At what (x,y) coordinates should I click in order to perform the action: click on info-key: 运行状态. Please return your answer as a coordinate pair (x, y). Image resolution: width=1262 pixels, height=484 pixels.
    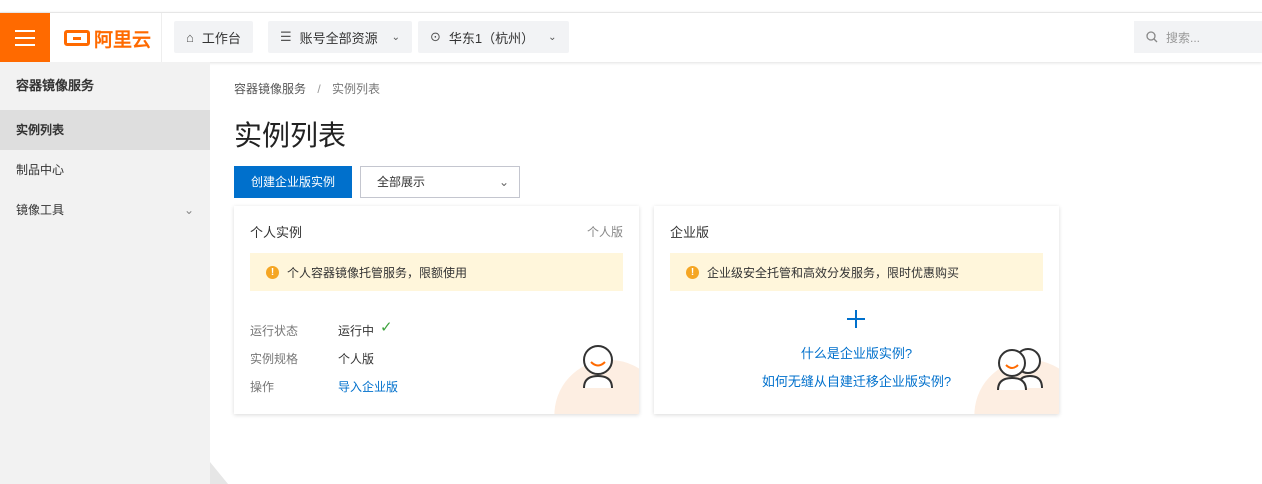
    Looking at the image, I should click on (274, 331).